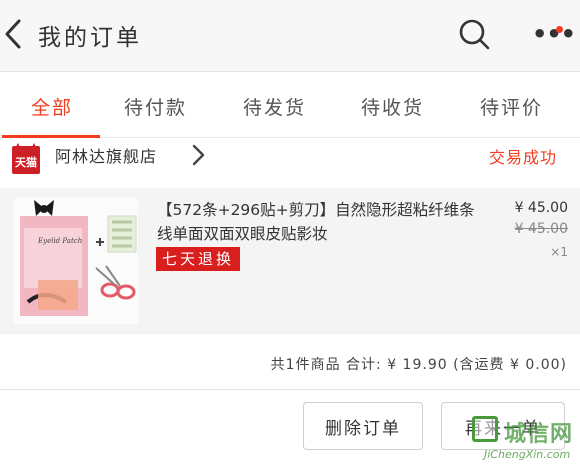 The height and width of the screenshot is (466, 580). I want to click on shop-name: 阿林达旗舰店, so click(106, 155).